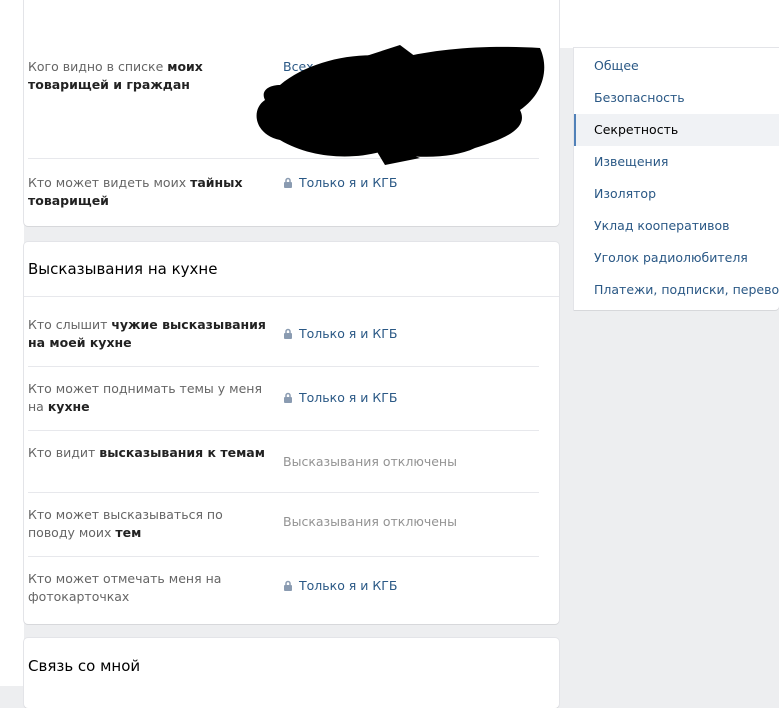 This screenshot has height=708, width=779. I want to click on left-background, so click(12, 343).